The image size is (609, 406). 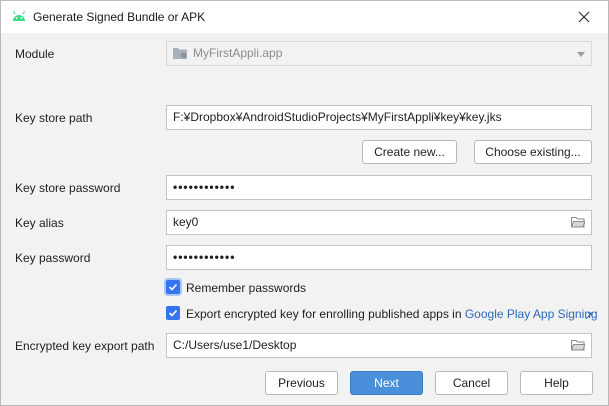 I want to click on export-key-checkbox, so click(x=173, y=313).